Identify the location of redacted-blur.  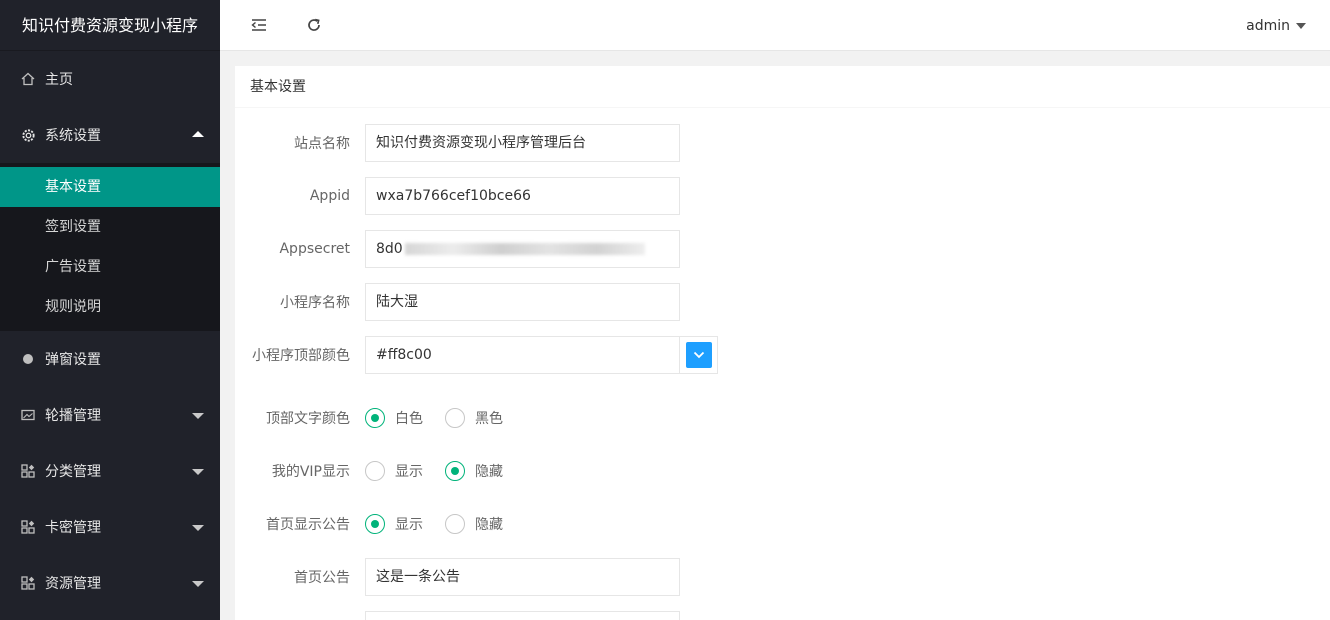
(524, 249).